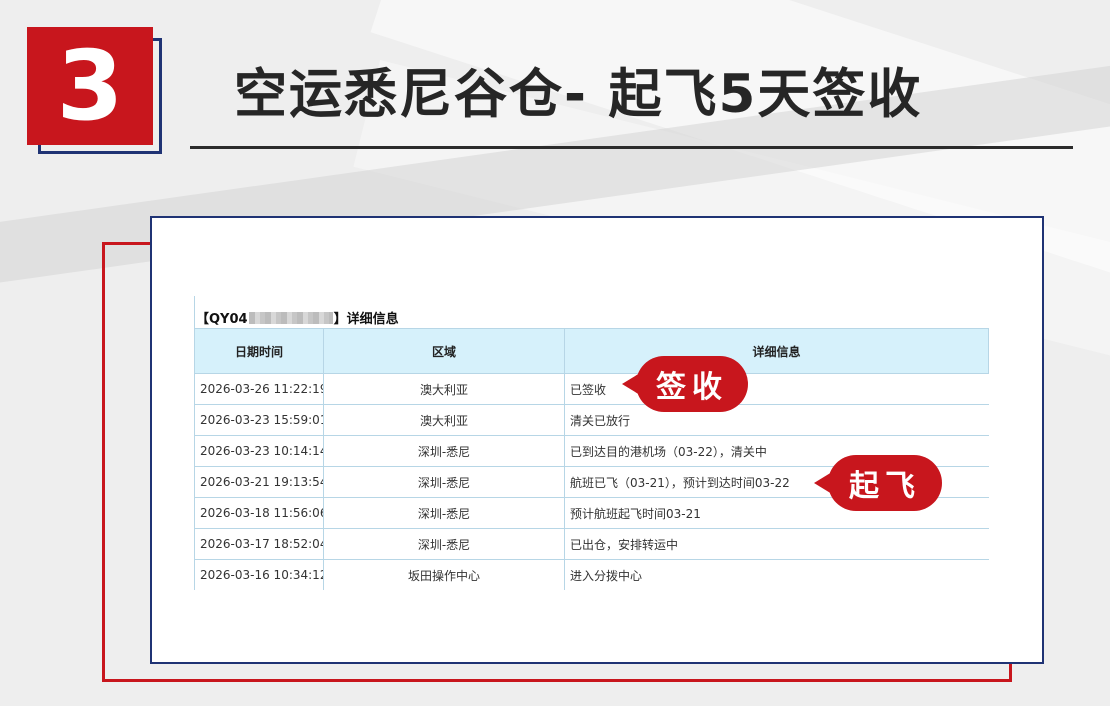  What do you see at coordinates (90, 86) in the screenshot?
I see `step-number-badge: 3` at bounding box center [90, 86].